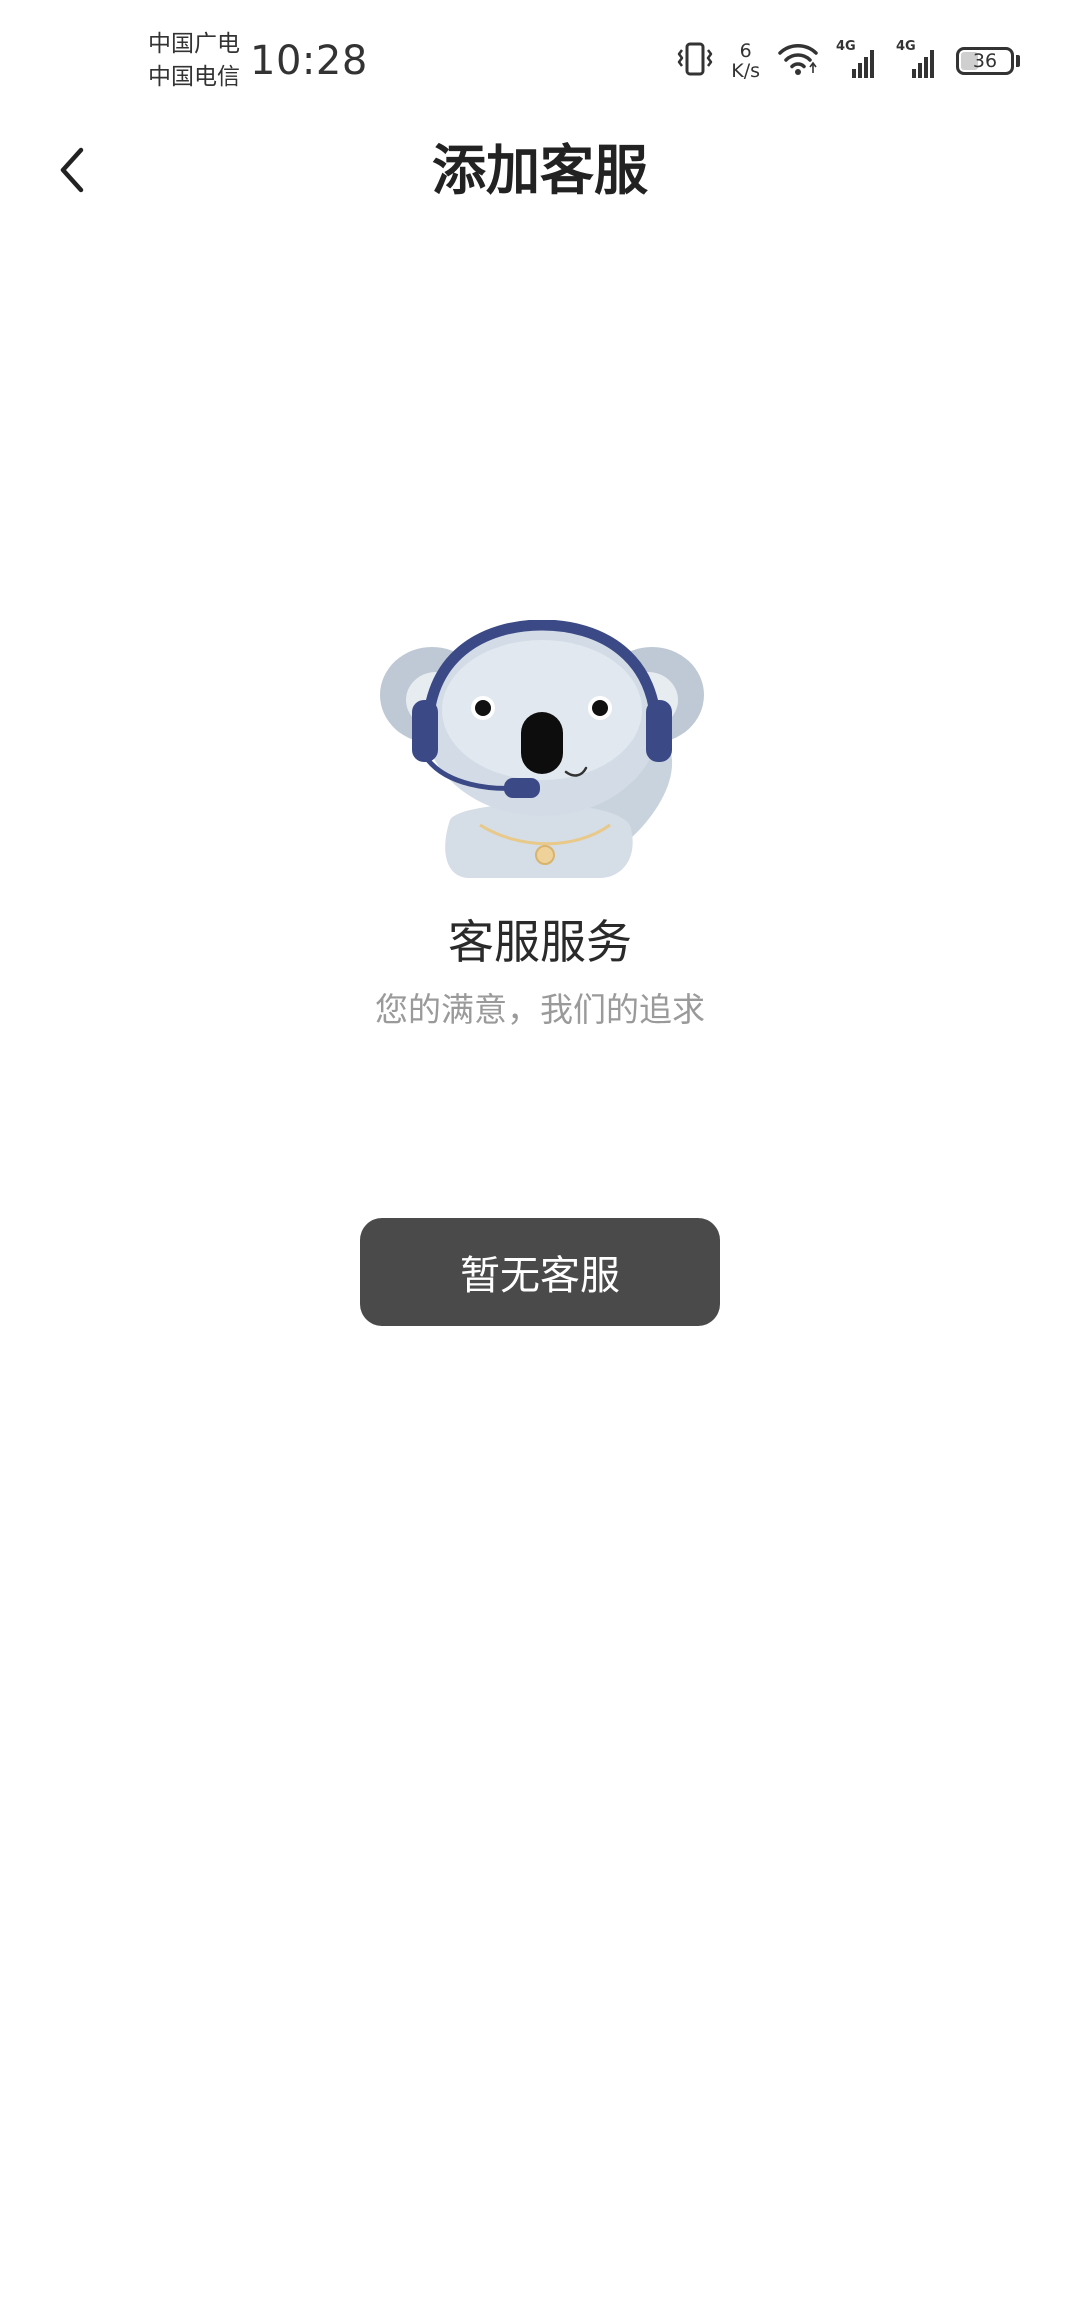 Image resolution: width=1080 pixels, height=2310 pixels. I want to click on status-bar: 中国广电 中国电信 10:28 6 K/s 4G 4G 36, so click(540, 62).